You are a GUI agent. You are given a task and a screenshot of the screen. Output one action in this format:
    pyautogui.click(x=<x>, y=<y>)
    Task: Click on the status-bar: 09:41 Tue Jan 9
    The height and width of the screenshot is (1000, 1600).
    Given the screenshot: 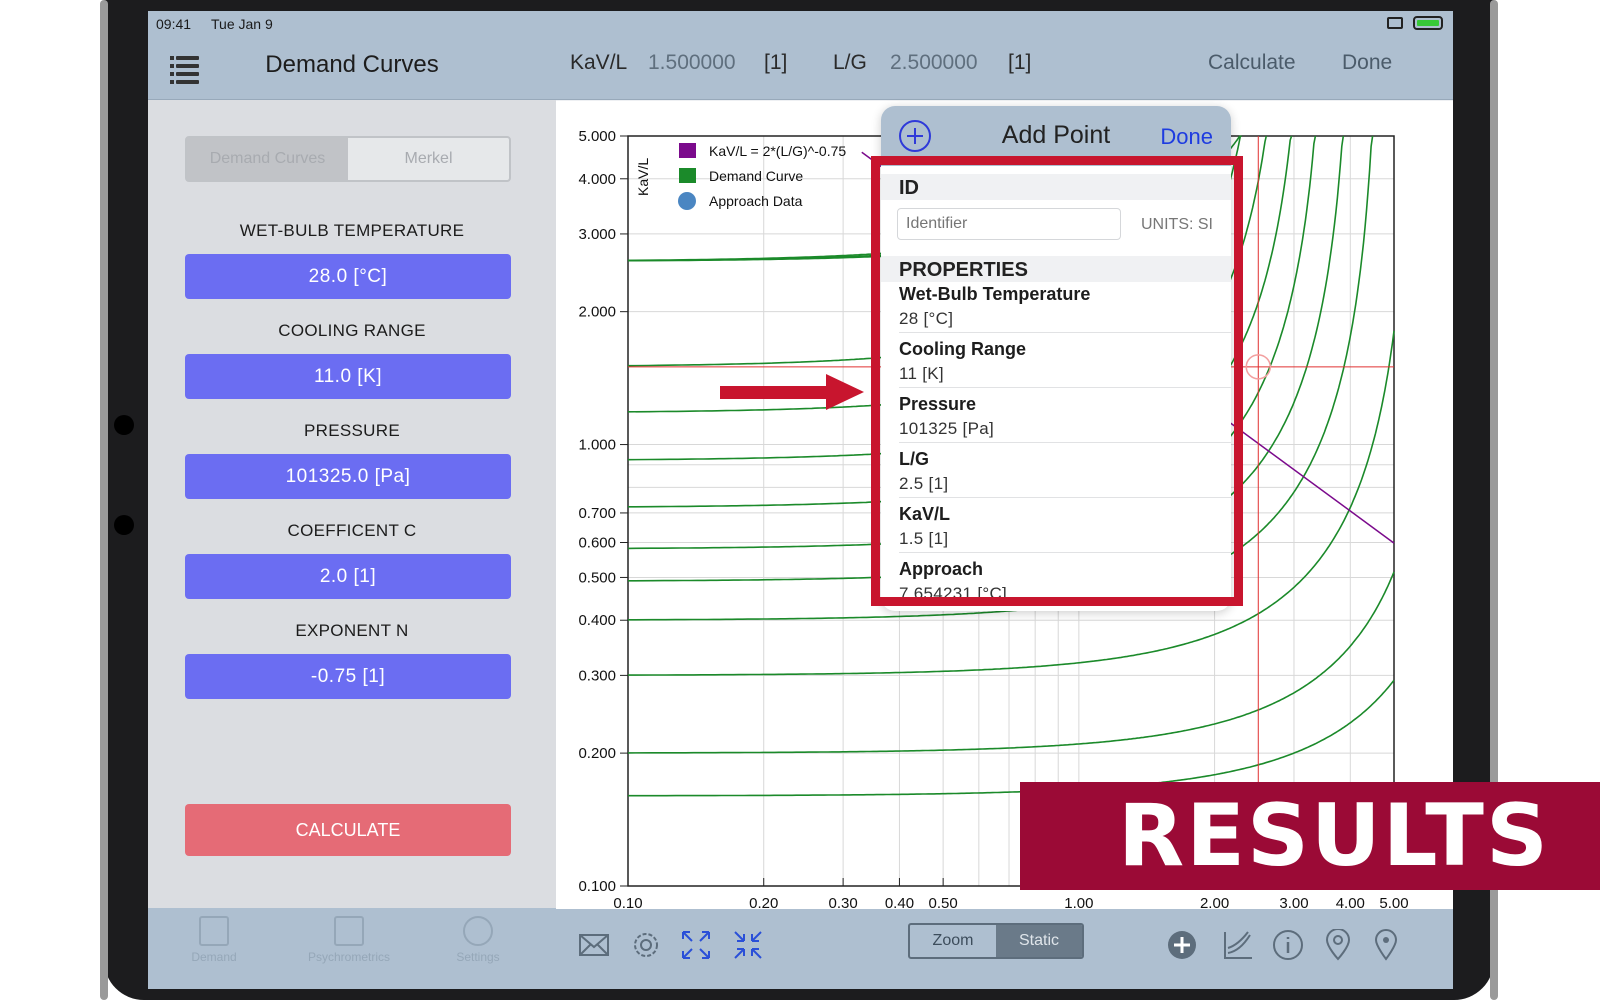 What is the action you would take?
    pyautogui.click(x=800, y=23)
    